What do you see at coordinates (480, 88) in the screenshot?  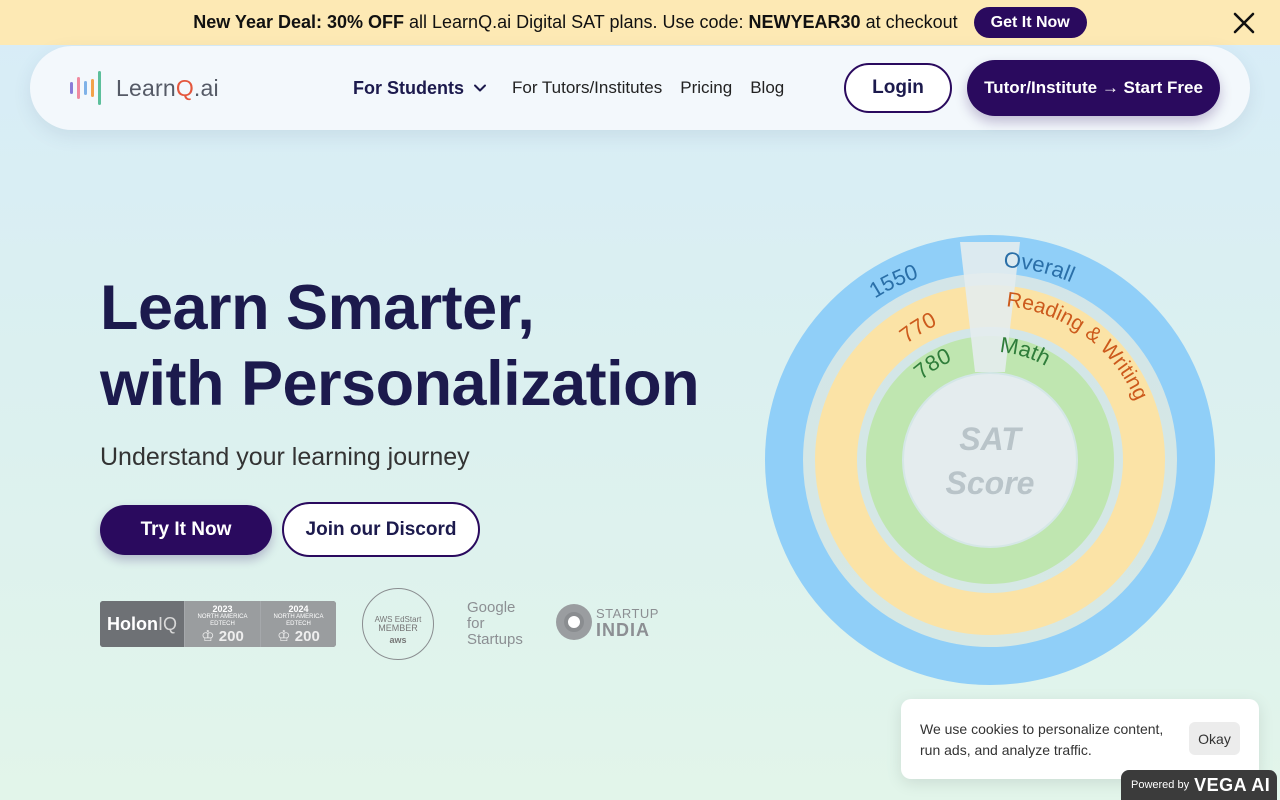 I see `chevron-down-icon` at bounding box center [480, 88].